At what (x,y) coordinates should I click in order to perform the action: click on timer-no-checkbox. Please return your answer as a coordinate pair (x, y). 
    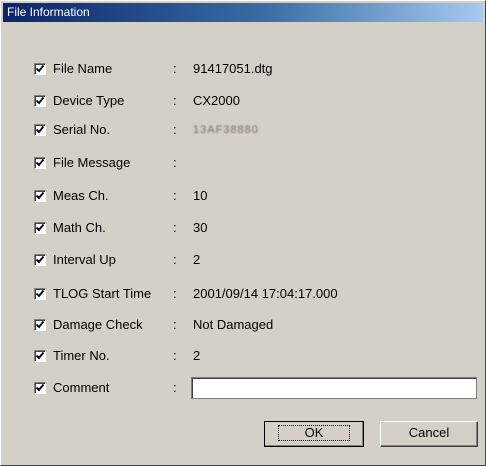
    Looking at the image, I should click on (40, 356).